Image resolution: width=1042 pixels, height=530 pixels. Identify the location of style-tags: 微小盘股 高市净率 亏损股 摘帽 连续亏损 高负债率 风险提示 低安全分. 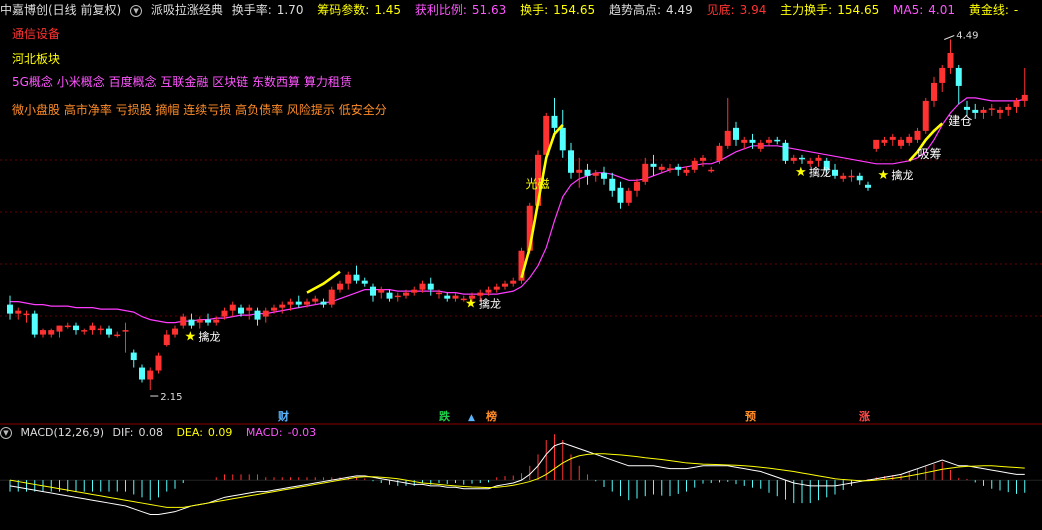
(199, 109).